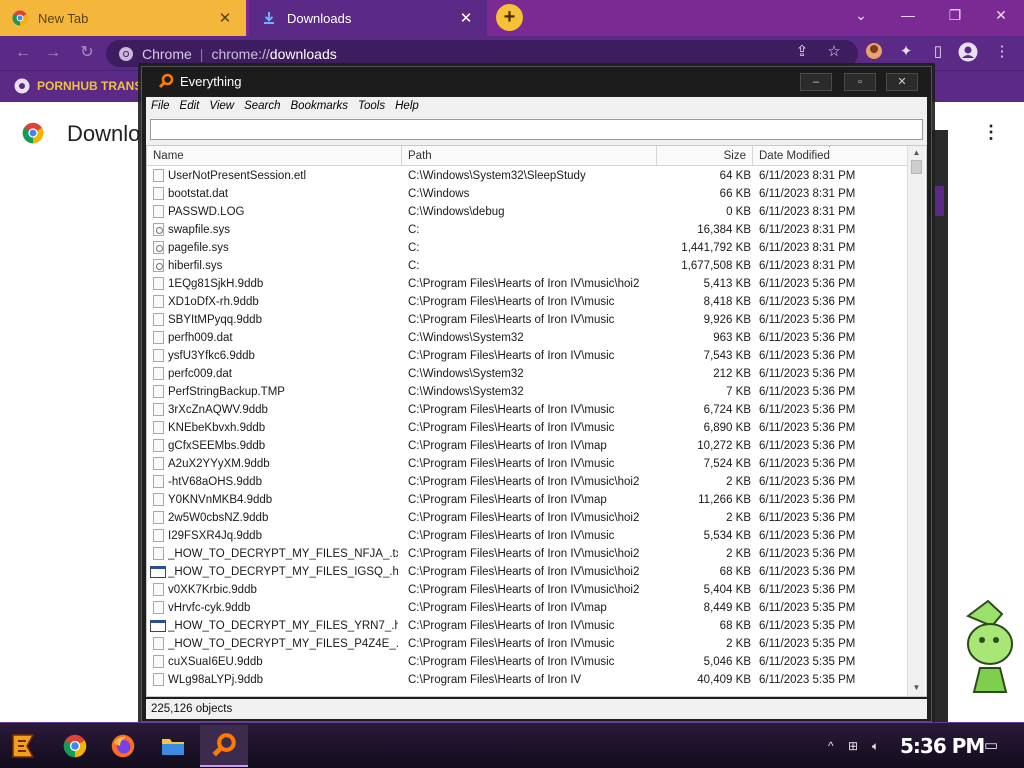 Image resolution: width=1024 pixels, height=768 pixels. What do you see at coordinates (902, 82) in the screenshot?
I see `everything-close-button: ✕` at bounding box center [902, 82].